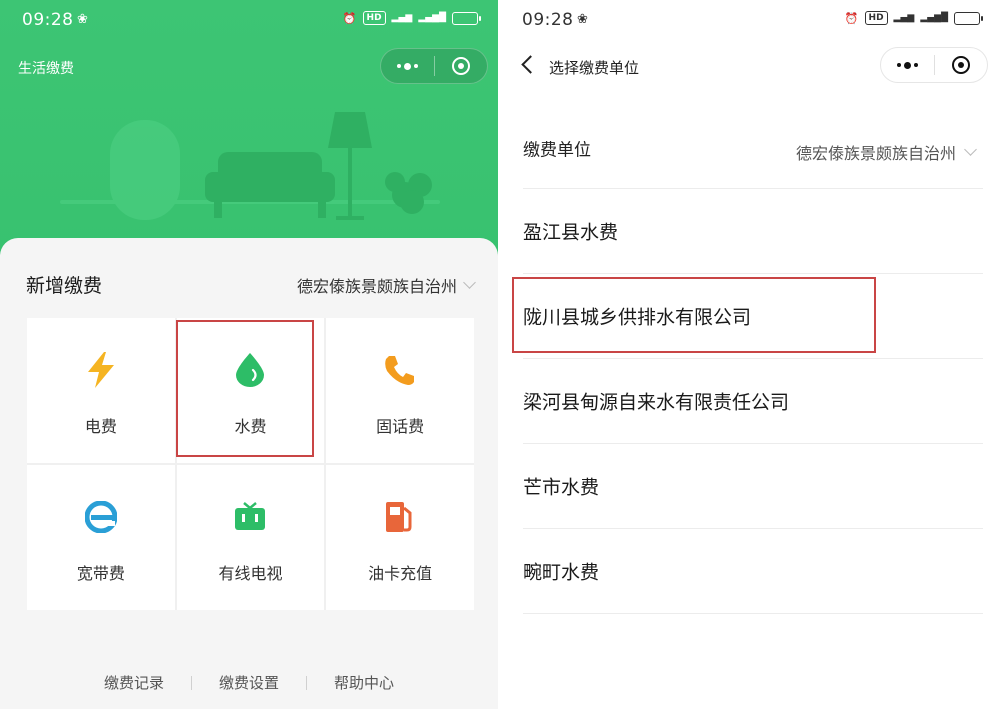 The width and height of the screenshot is (1000, 709). What do you see at coordinates (134, 682) in the screenshot?
I see `payment-records-link: 缴费记录` at bounding box center [134, 682].